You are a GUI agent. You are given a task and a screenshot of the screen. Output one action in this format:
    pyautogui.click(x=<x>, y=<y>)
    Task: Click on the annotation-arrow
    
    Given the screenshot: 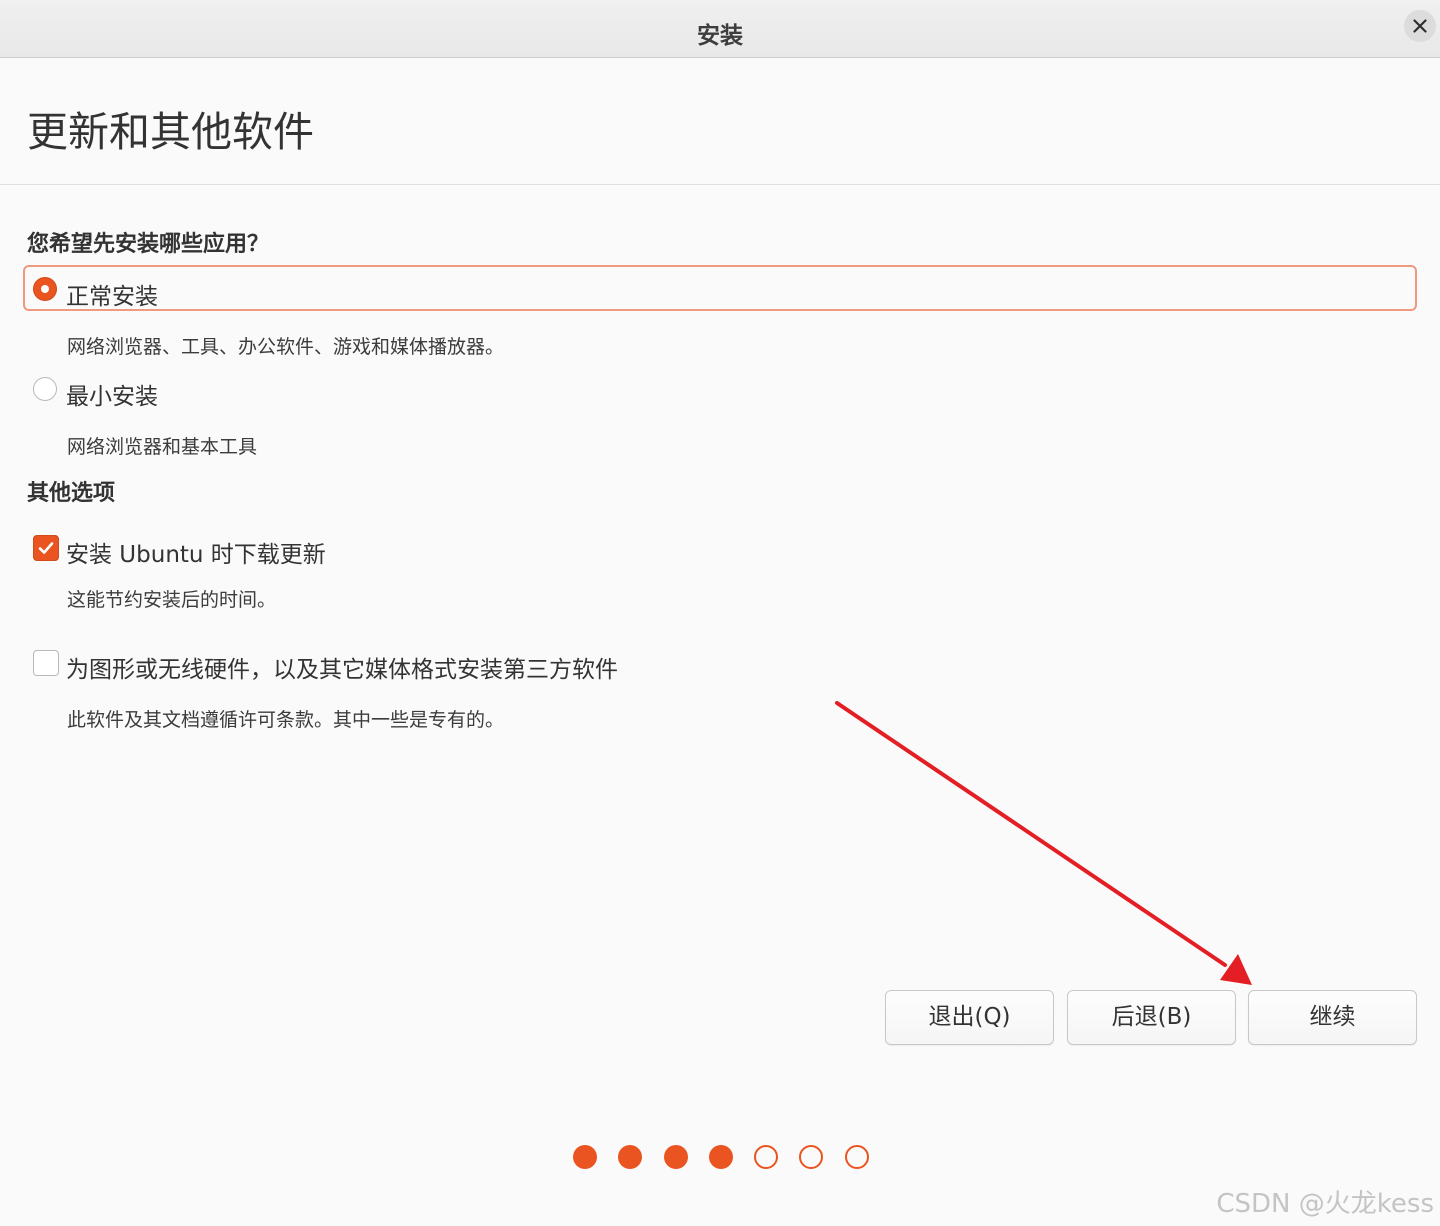 What is the action you would take?
    pyautogui.click(x=1043, y=843)
    